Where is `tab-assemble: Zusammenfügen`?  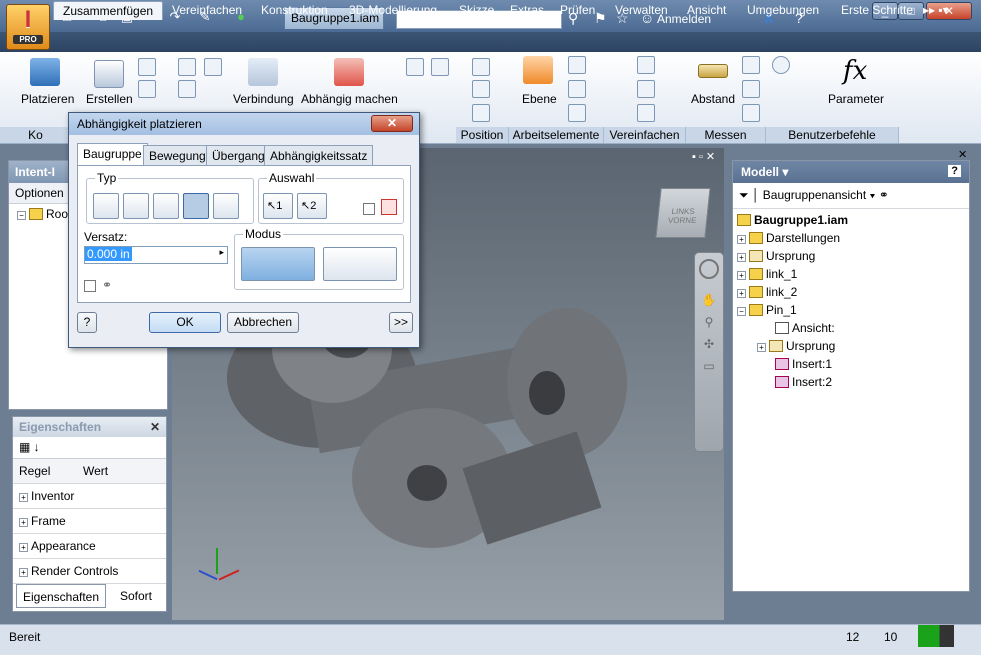 tab-assemble: Zusammenfügen is located at coordinates (108, 10).